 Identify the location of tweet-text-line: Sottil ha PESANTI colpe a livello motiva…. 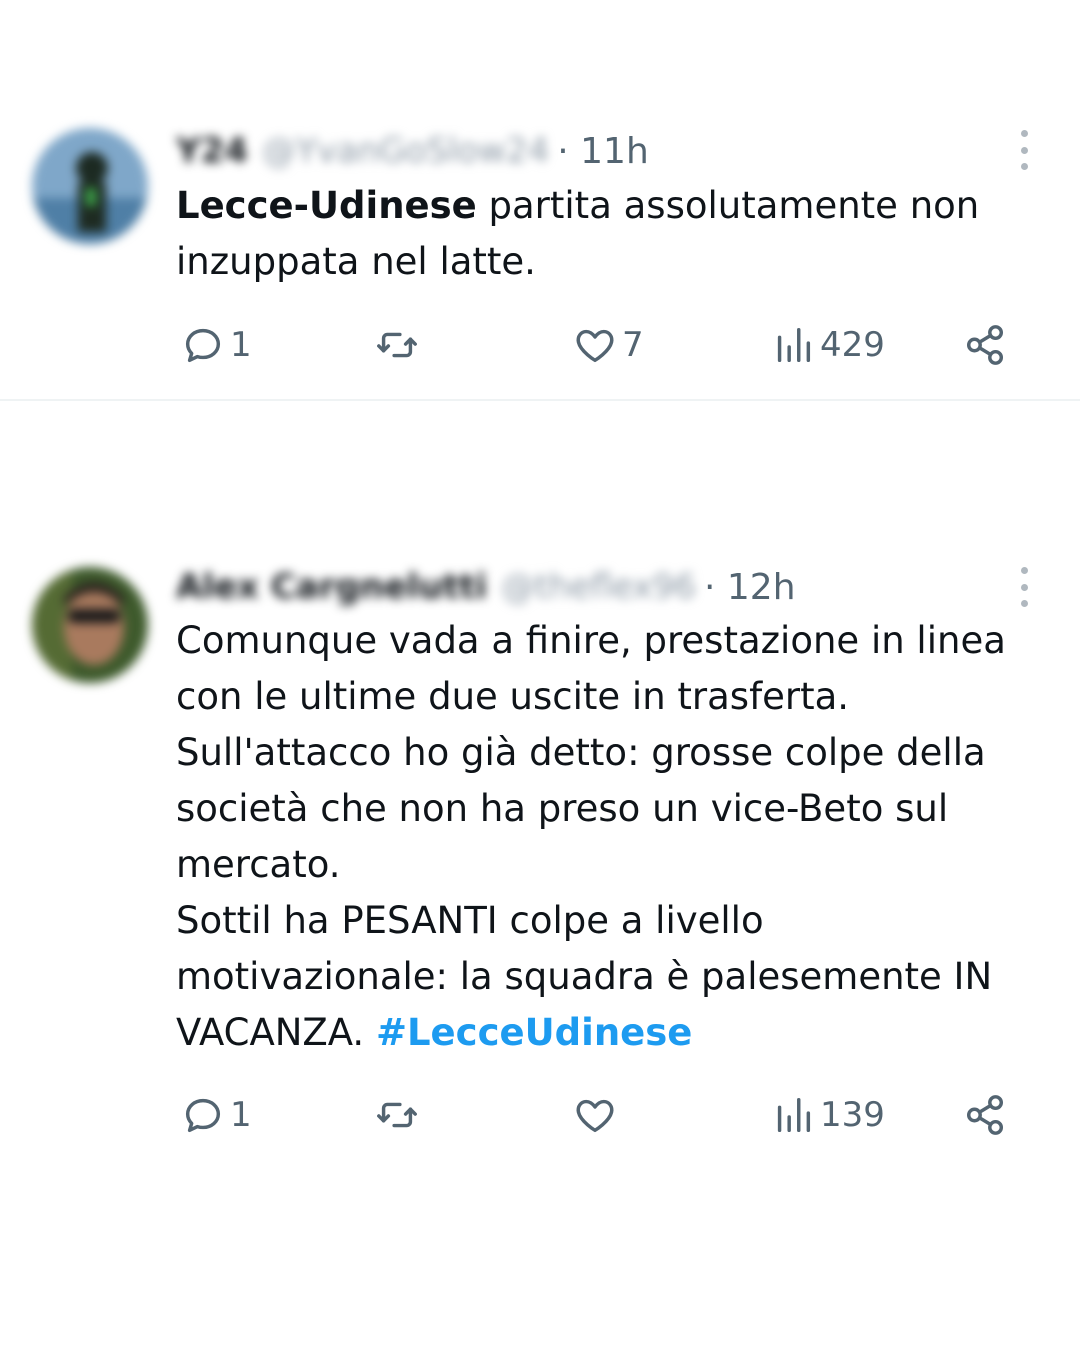
(611, 977).